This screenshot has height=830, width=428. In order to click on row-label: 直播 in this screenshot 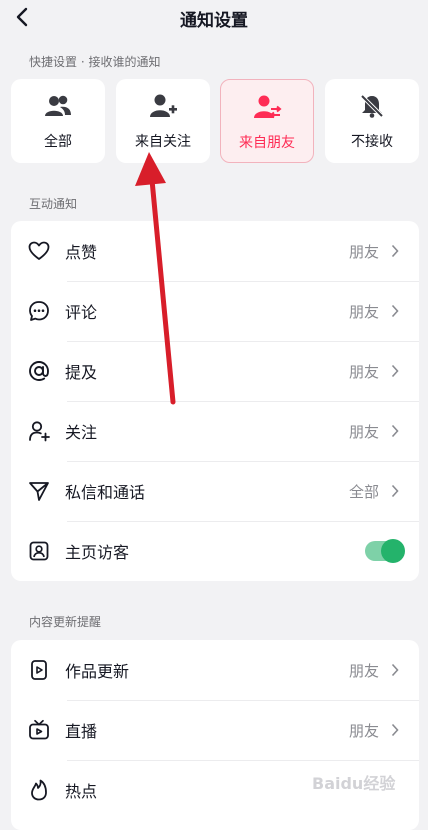, I will do `click(81, 731)`.